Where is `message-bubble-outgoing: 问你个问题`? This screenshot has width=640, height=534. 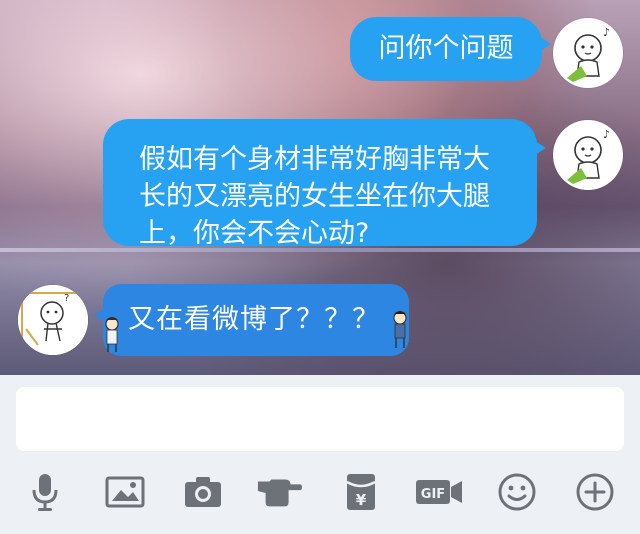
message-bubble-outgoing: 问你个问题 is located at coordinates (450, 49).